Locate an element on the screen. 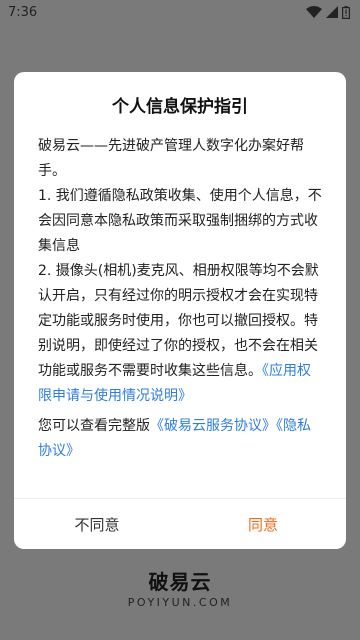  status-icons is located at coordinates (328, 12).